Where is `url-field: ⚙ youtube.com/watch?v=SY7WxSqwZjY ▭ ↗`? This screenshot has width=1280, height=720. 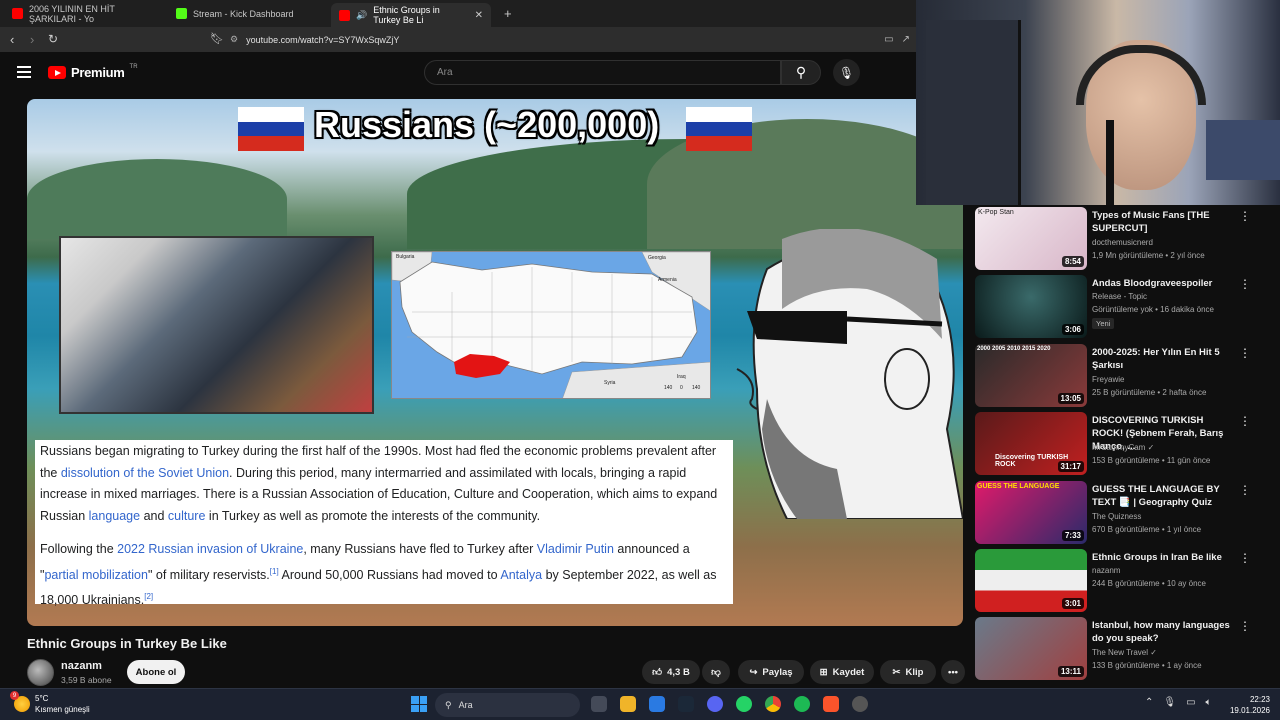
url-field: ⚙ youtube.com/watch?v=SY7WxSqwZjY ▭ ↗ is located at coordinates (570, 39).